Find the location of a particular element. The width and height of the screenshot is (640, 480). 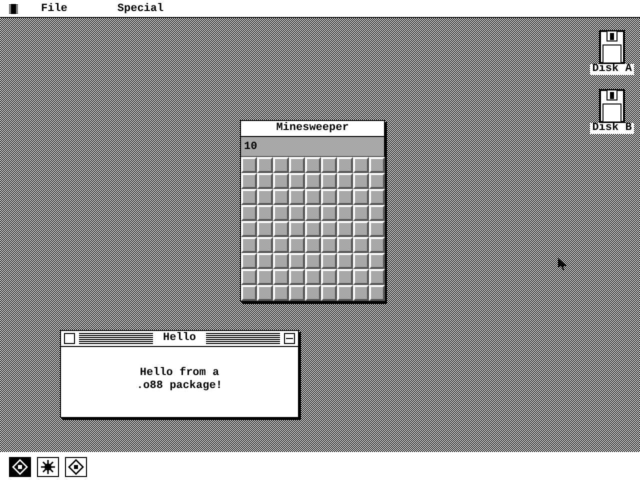

mouse-pointer-icon is located at coordinates (562, 264).